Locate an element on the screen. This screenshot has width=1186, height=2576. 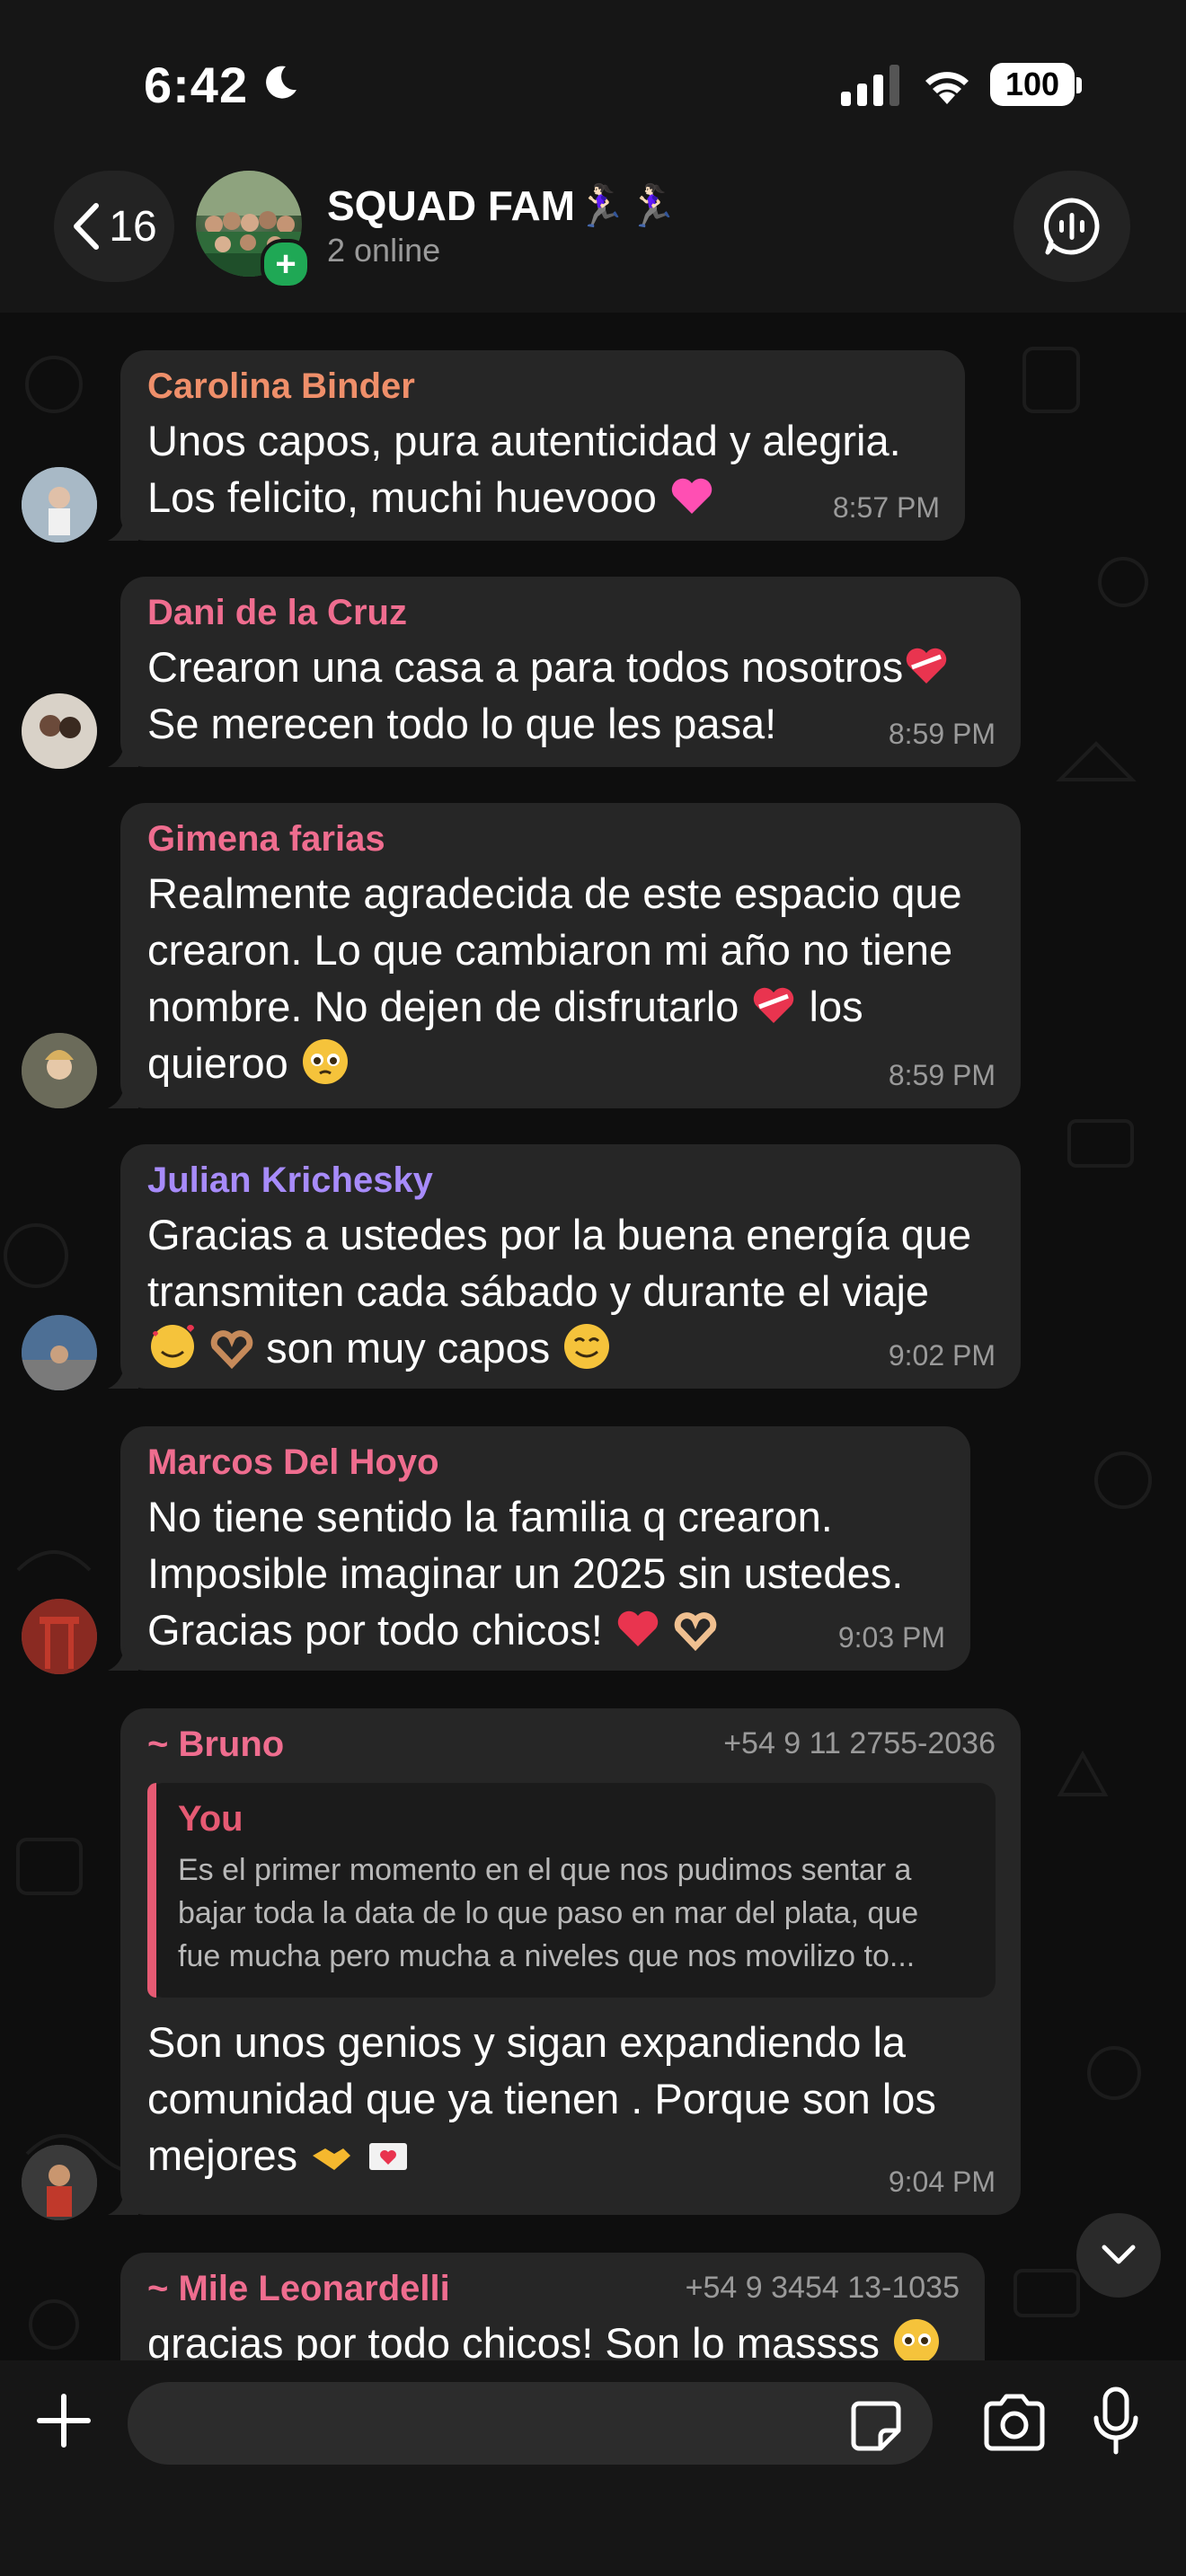
message-time: 9:02 PM is located at coordinates (942, 1355).